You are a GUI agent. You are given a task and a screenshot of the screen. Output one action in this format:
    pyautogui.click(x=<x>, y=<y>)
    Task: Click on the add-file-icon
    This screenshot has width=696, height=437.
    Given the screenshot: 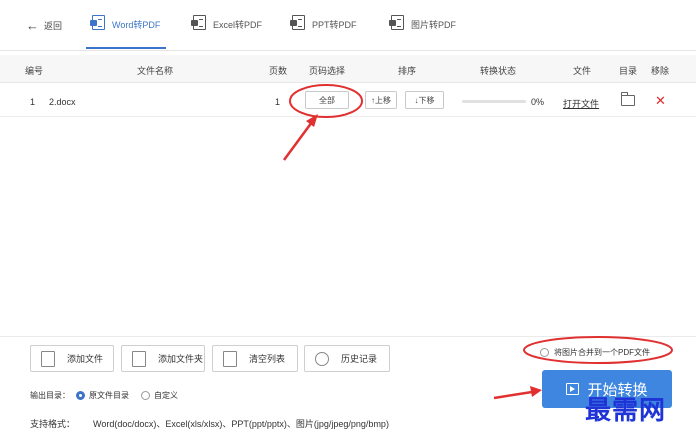 What is the action you would take?
    pyautogui.click(x=48, y=358)
    